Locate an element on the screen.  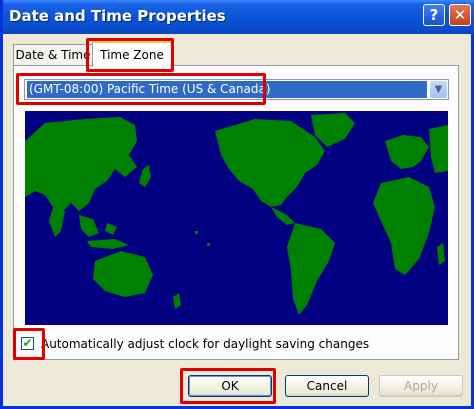
cancel-button: Cancel is located at coordinates (327, 386).